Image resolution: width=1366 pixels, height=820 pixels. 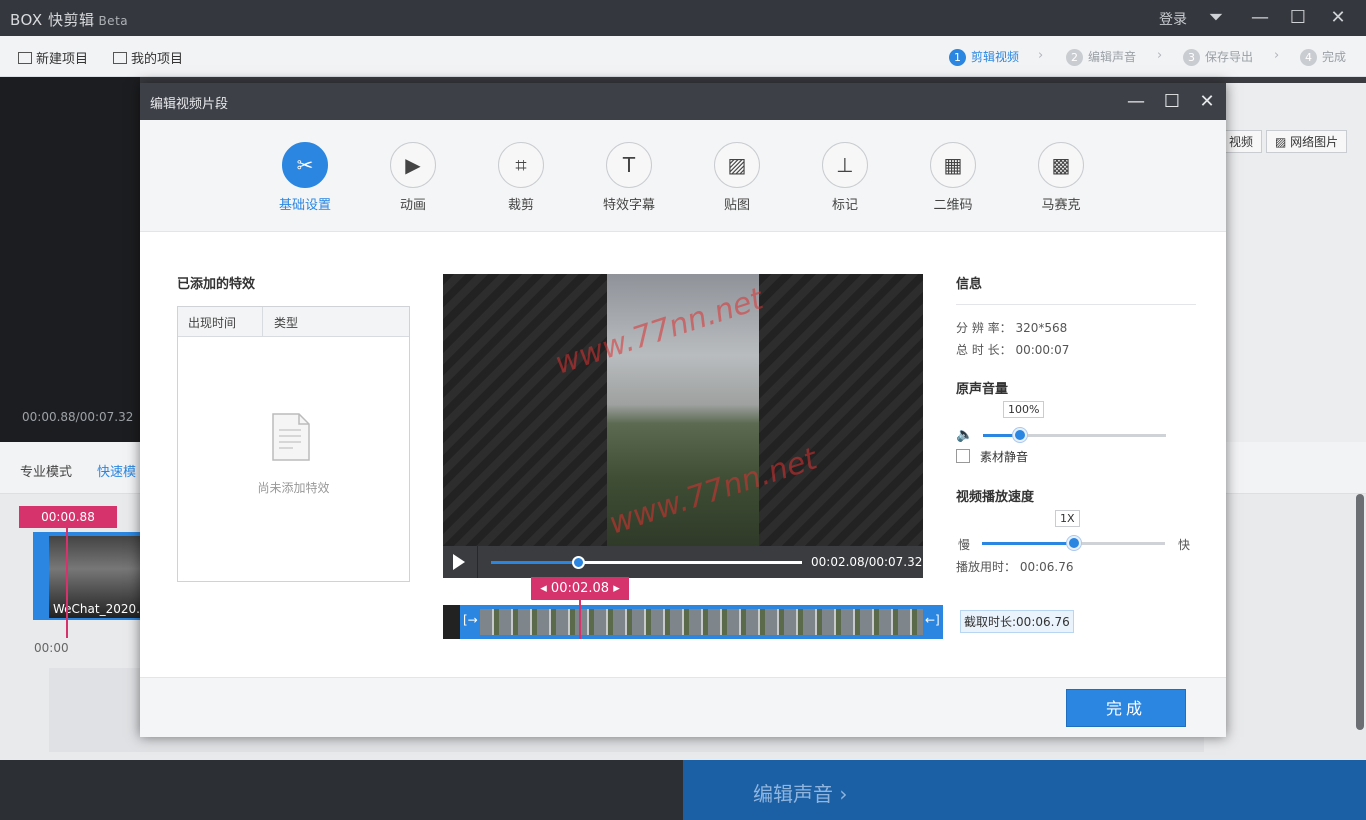 What do you see at coordinates (67, 583) in the screenshot?
I see `timeline-cursor` at bounding box center [67, 583].